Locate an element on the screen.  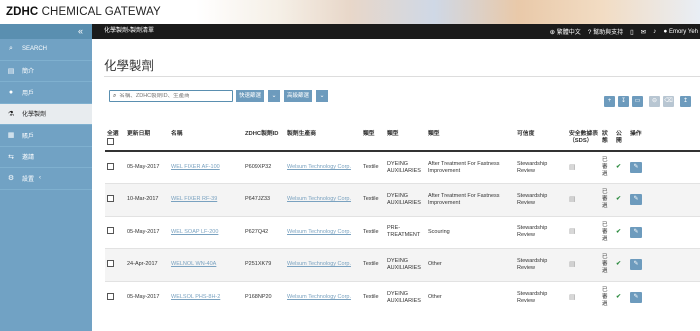
name-cell: WELSOL PHS-8H-2 is located at coordinates (206, 297).